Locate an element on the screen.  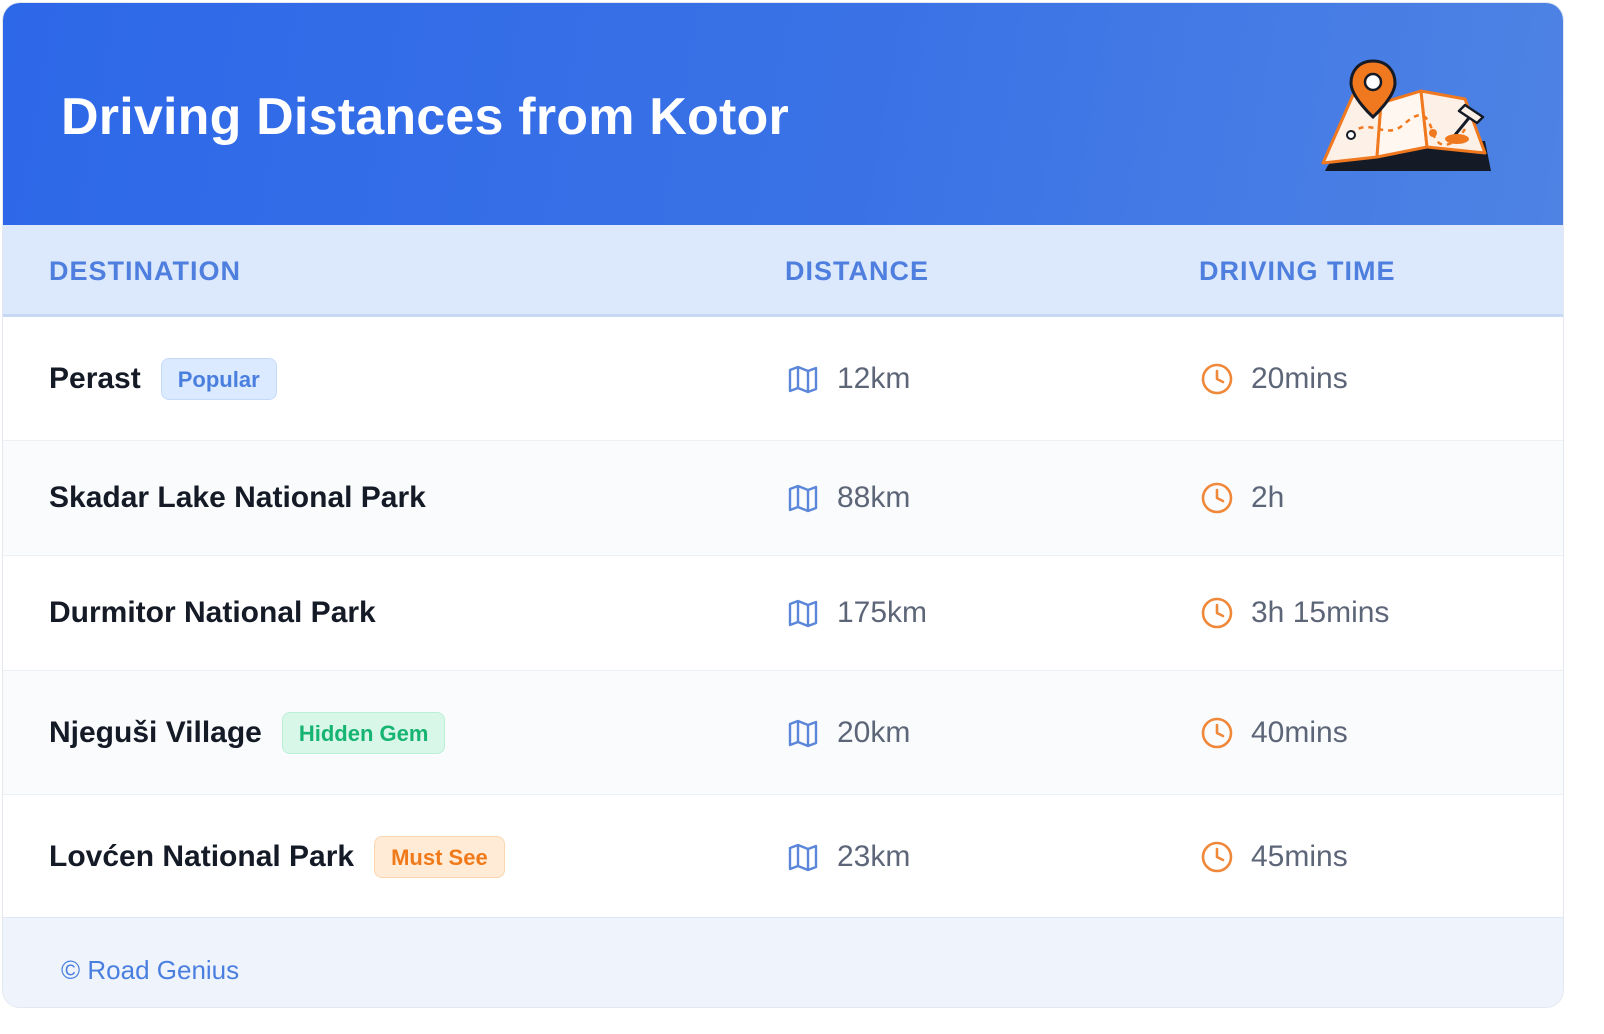
page-title: Driving Distances from Kotor is located at coordinates (425, 117).